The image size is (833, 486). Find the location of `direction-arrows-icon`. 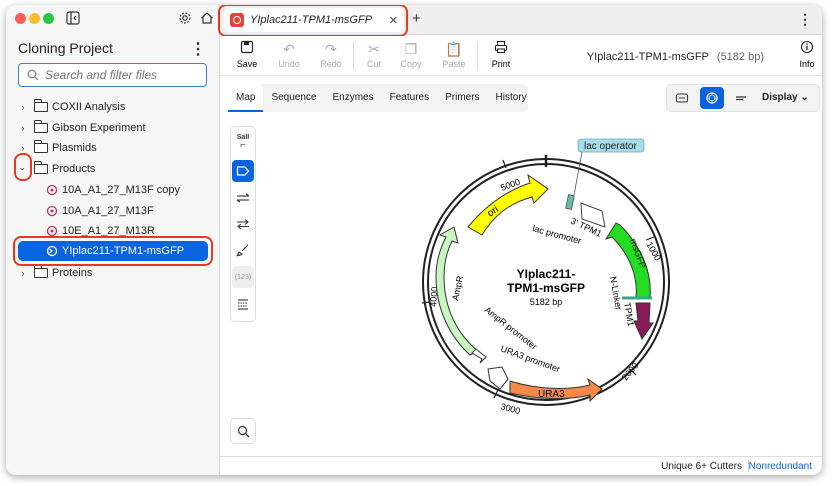

direction-arrows-icon is located at coordinates (243, 224).